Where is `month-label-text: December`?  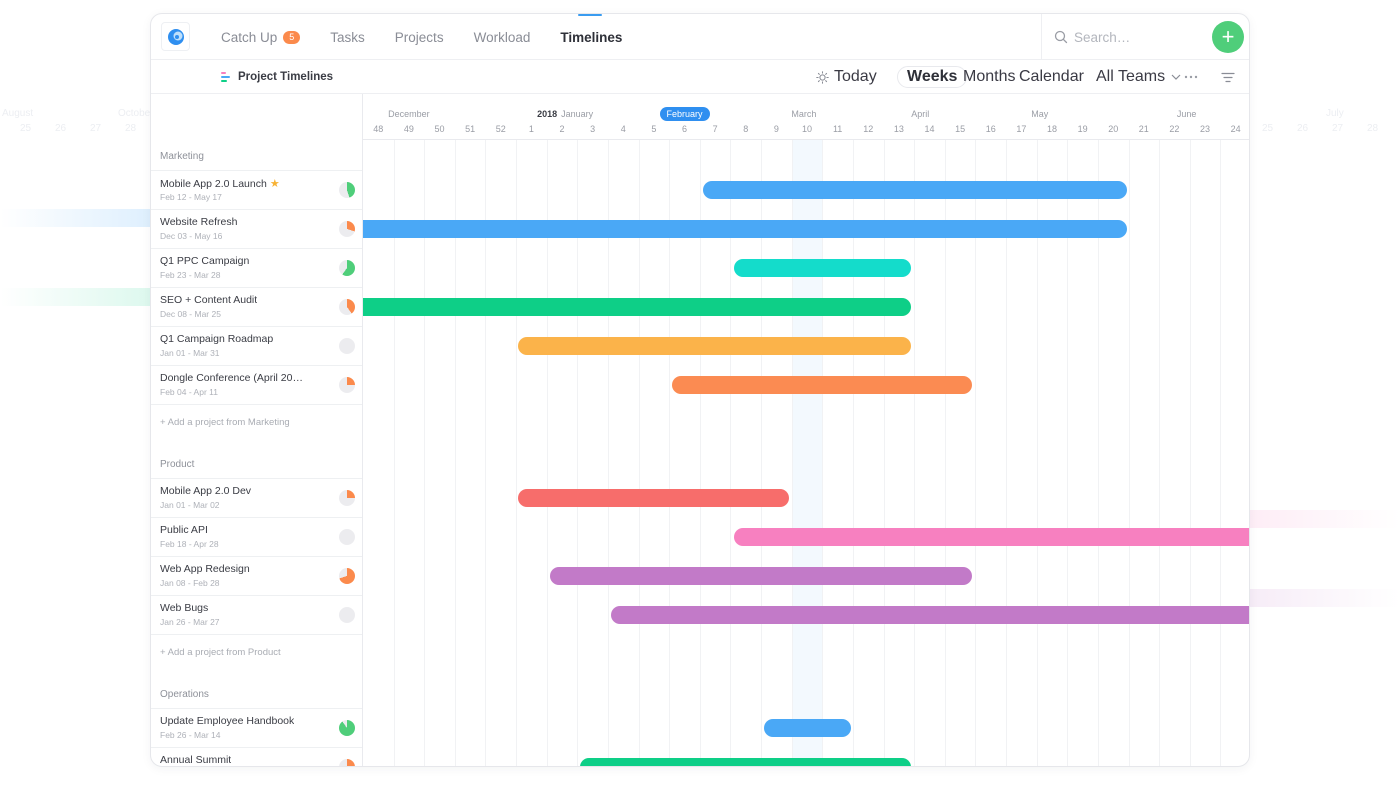
month-label-text: December is located at coordinates (409, 114).